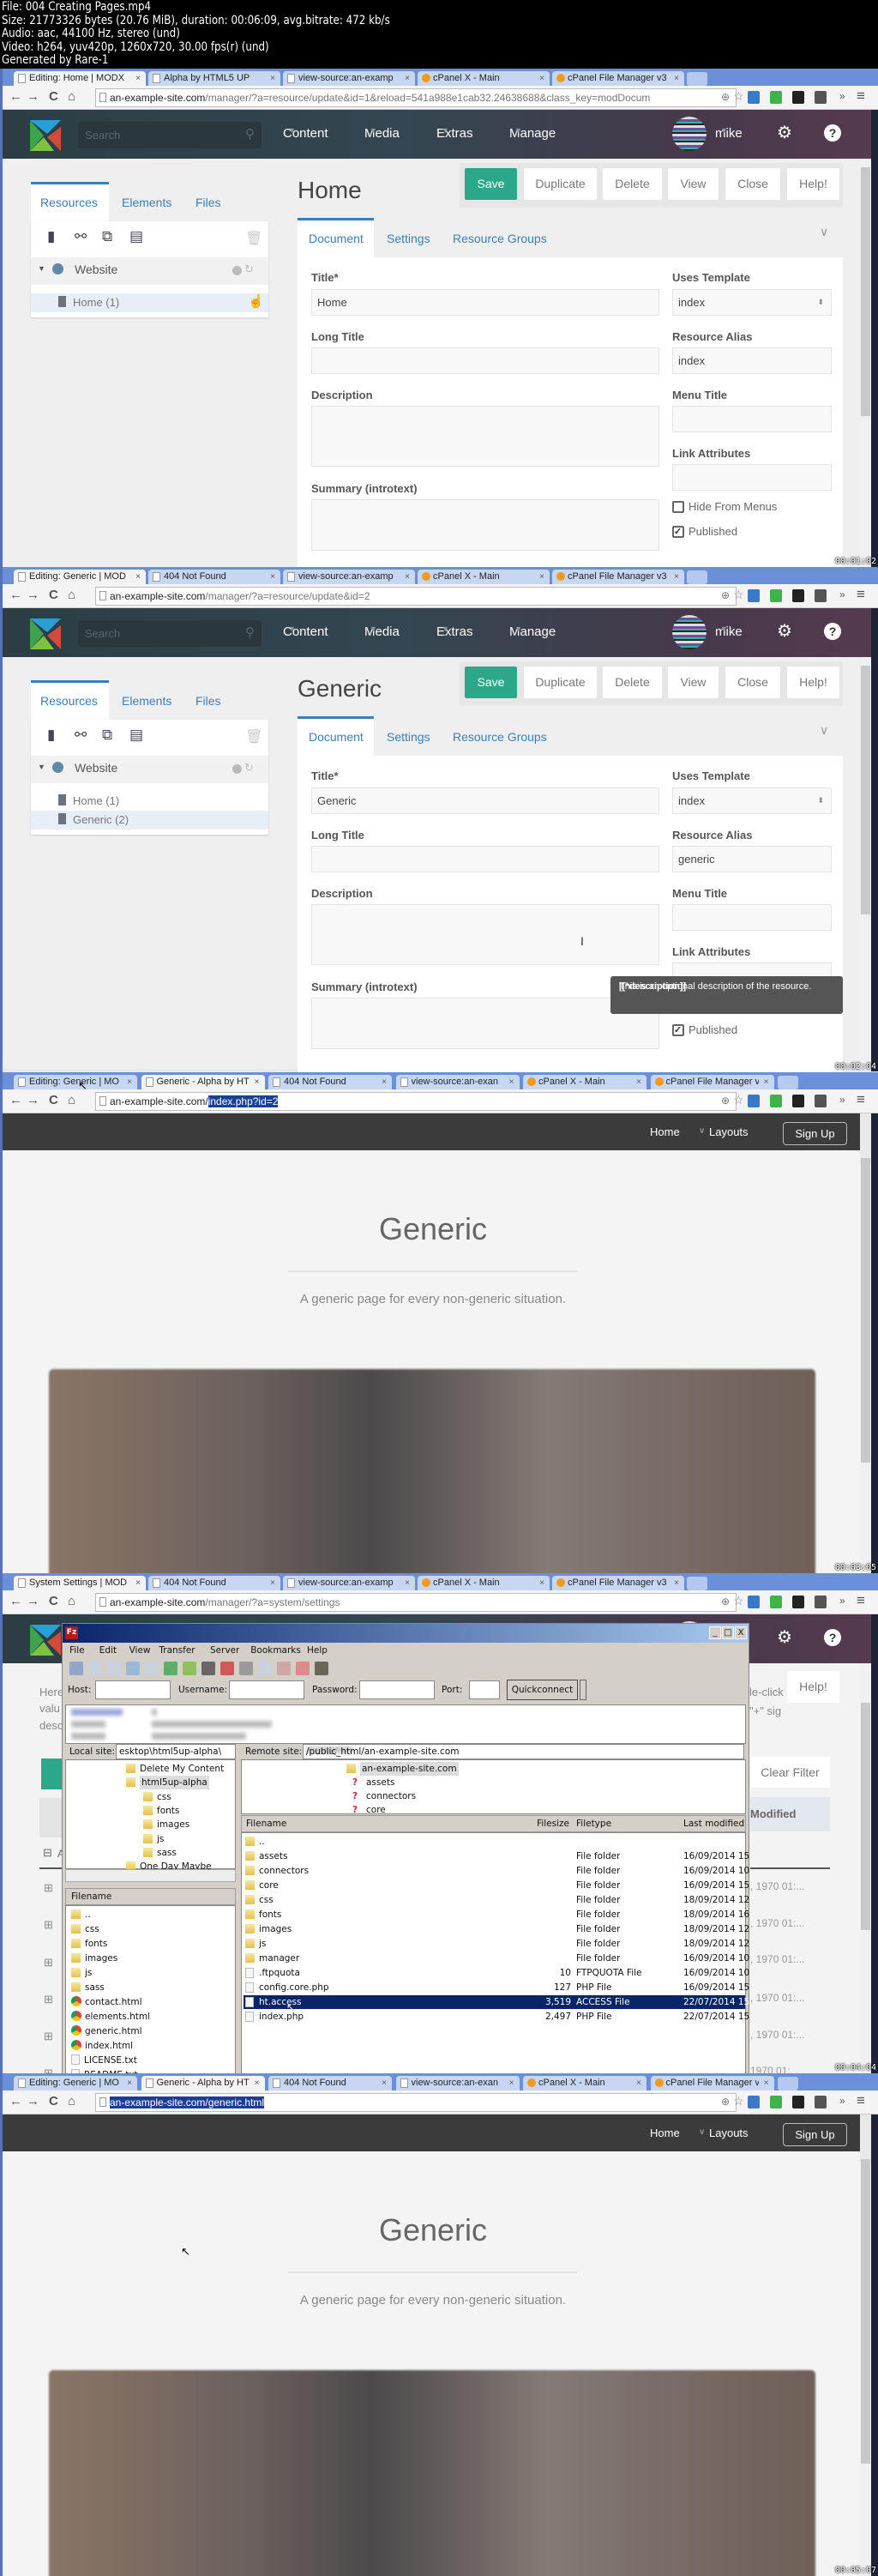 The width and height of the screenshot is (878, 2576). What do you see at coordinates (665, 1131) in the screenshot?
I see `nav-home-link: Home` at bounding box center [665, 1131].